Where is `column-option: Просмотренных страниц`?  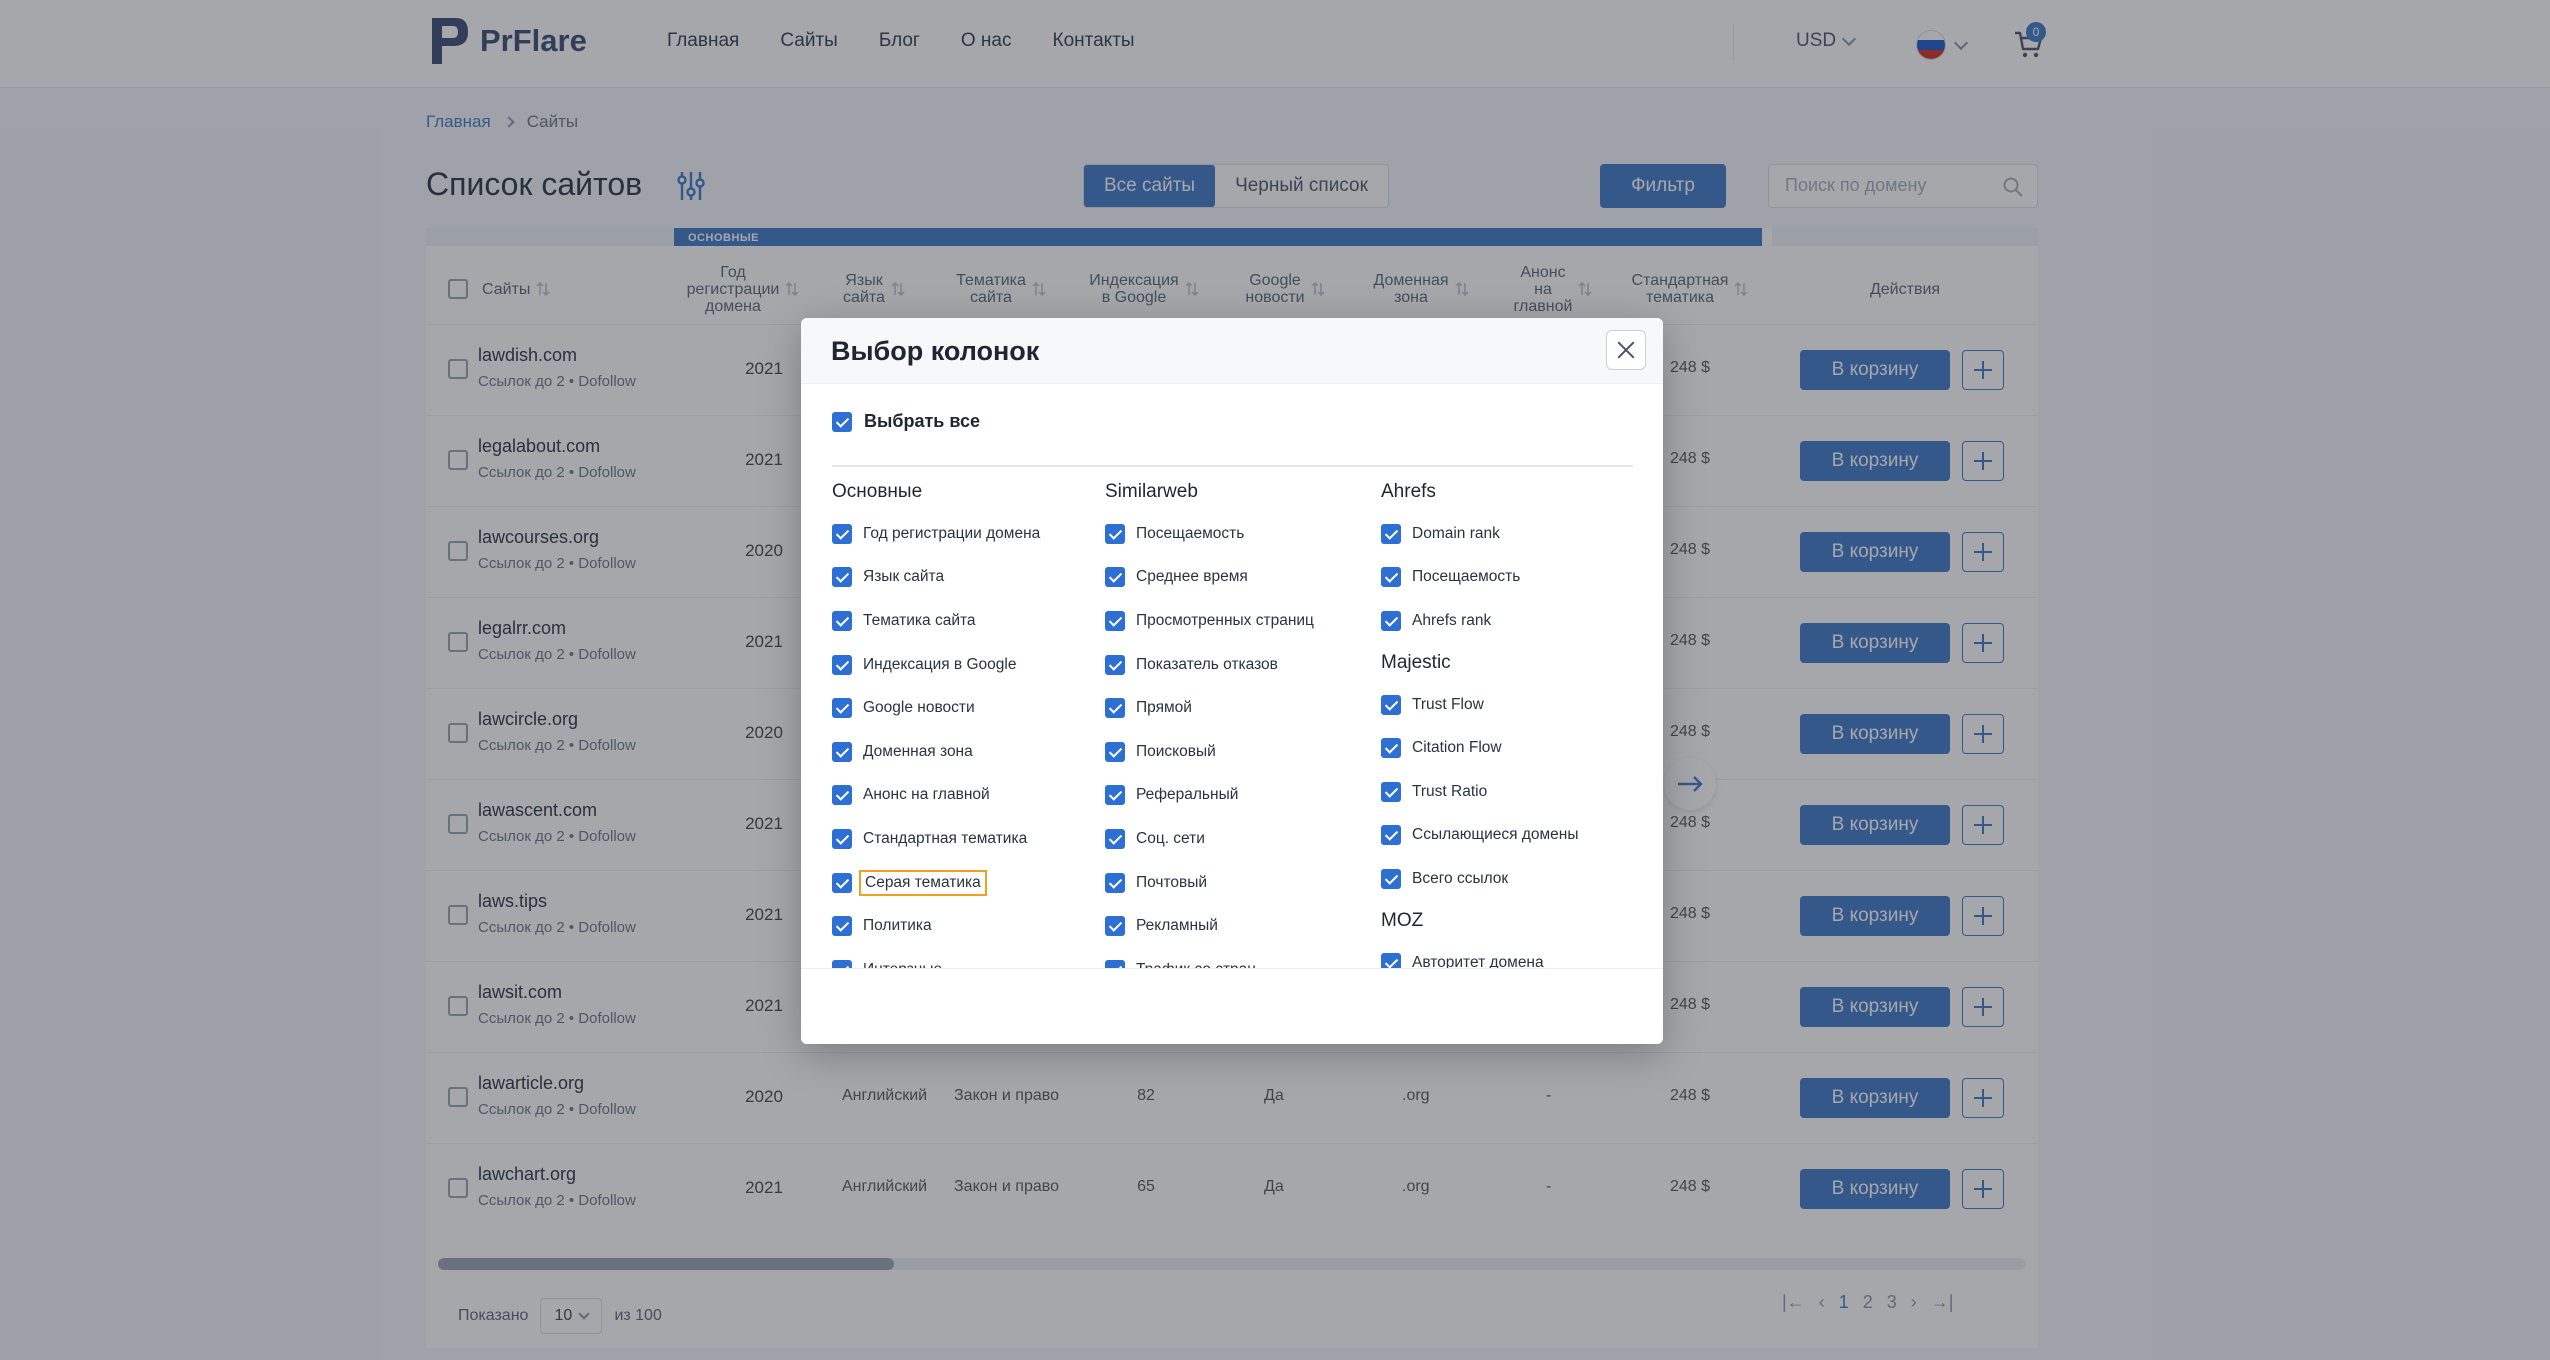
column-option: Просмотренных страниц is located at coordinates (1209, 621).